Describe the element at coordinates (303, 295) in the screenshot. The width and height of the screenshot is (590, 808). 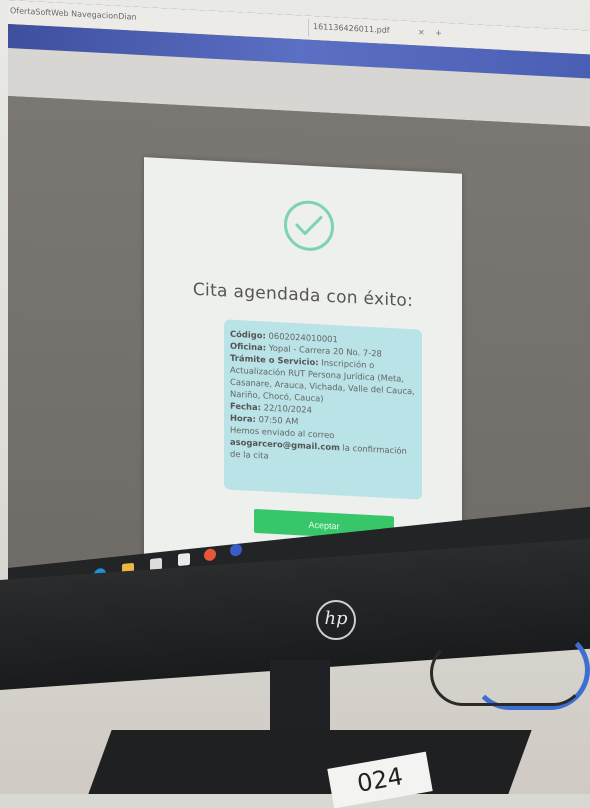
I see `dialog-title: Cita agendada con éxito:` at that location.